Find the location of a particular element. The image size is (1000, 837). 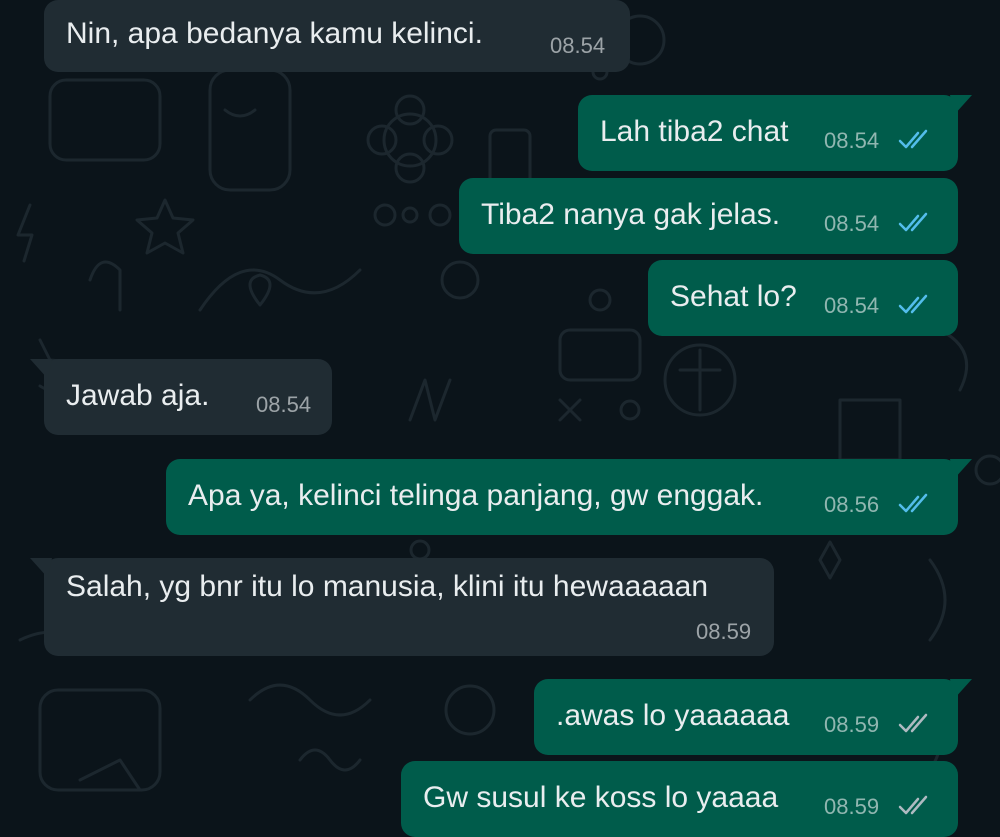

message-text: Tiba2 nanya gak jelas. is located at coordinates (631, 214).